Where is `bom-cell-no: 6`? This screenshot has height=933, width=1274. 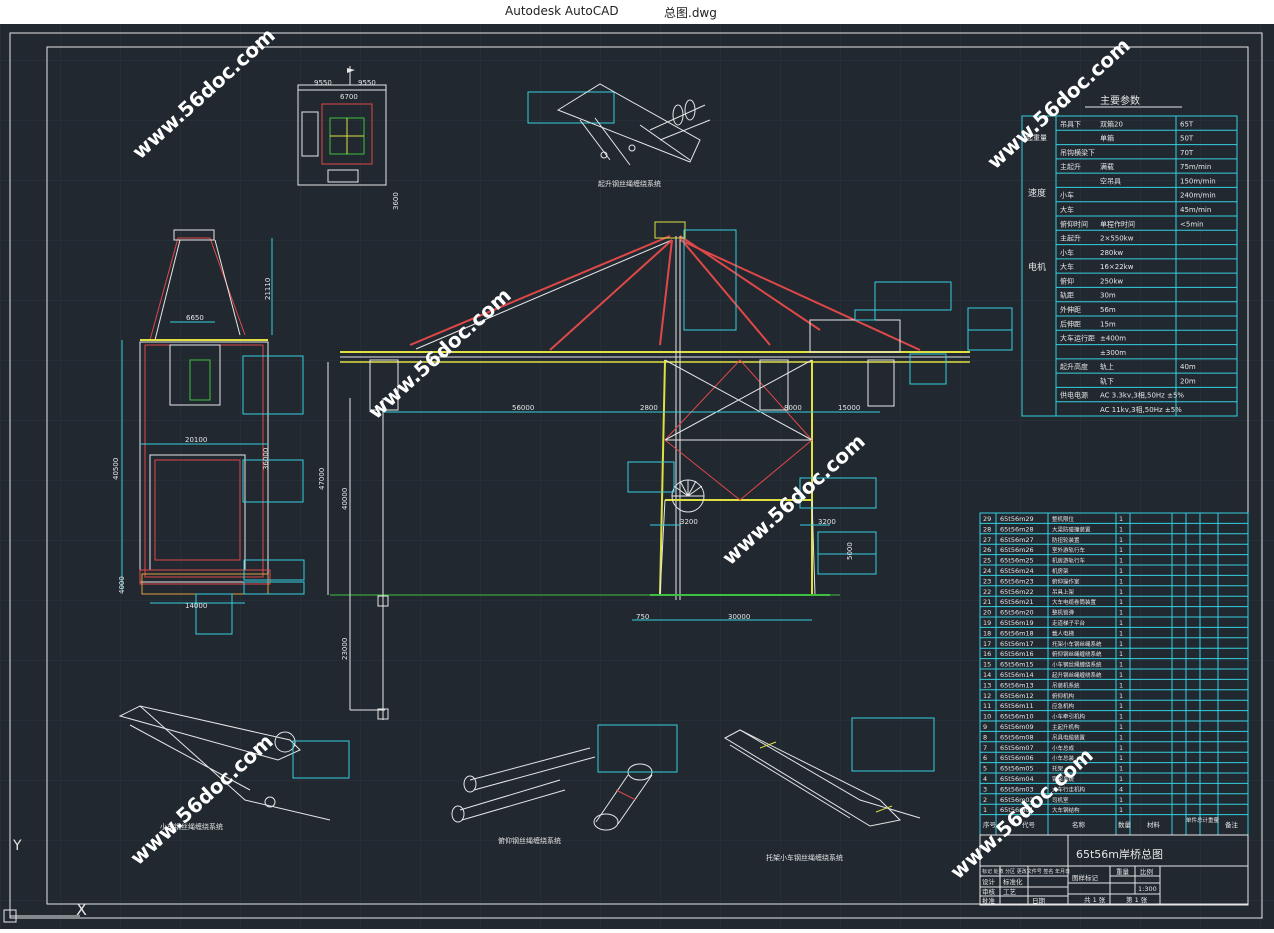
bom-cell-no: 6 is located at coordinates (985, 758).